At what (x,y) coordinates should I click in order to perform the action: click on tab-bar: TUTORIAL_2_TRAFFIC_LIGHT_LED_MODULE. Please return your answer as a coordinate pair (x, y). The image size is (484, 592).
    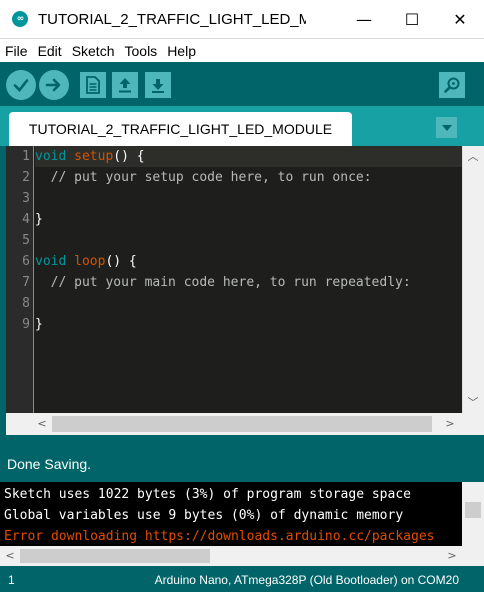
    Looking at the image, I should click on (242, 126).